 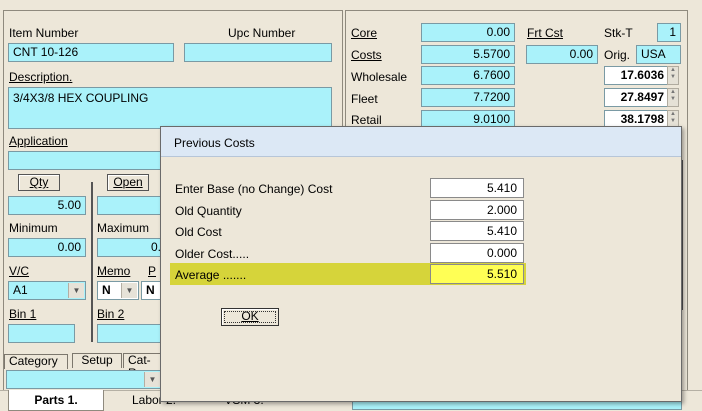 I want to click on older-cost-field: 0.000, so click(x=477, y=253).